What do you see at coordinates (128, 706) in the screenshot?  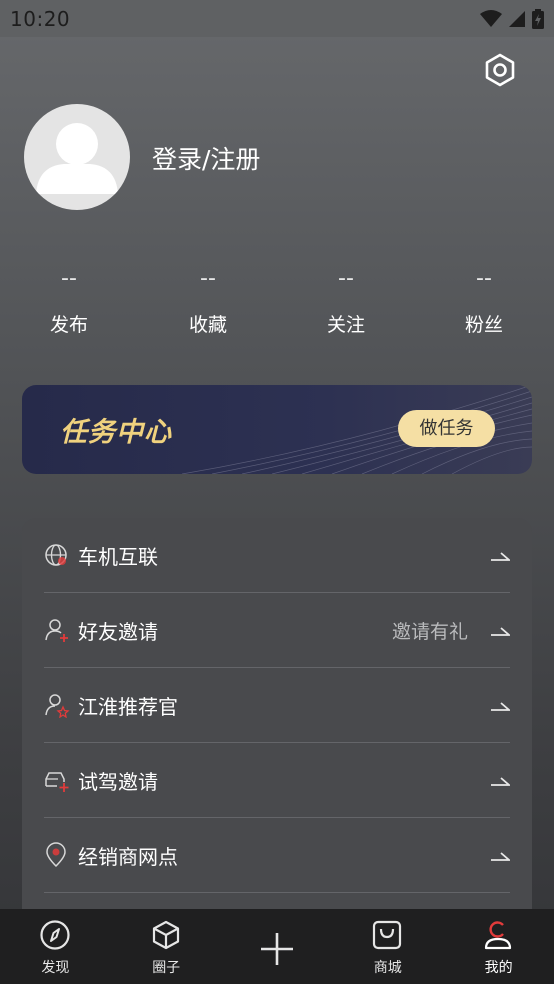 I see `menu-label: 江淮推荐官` at bounding box center [128, 706].